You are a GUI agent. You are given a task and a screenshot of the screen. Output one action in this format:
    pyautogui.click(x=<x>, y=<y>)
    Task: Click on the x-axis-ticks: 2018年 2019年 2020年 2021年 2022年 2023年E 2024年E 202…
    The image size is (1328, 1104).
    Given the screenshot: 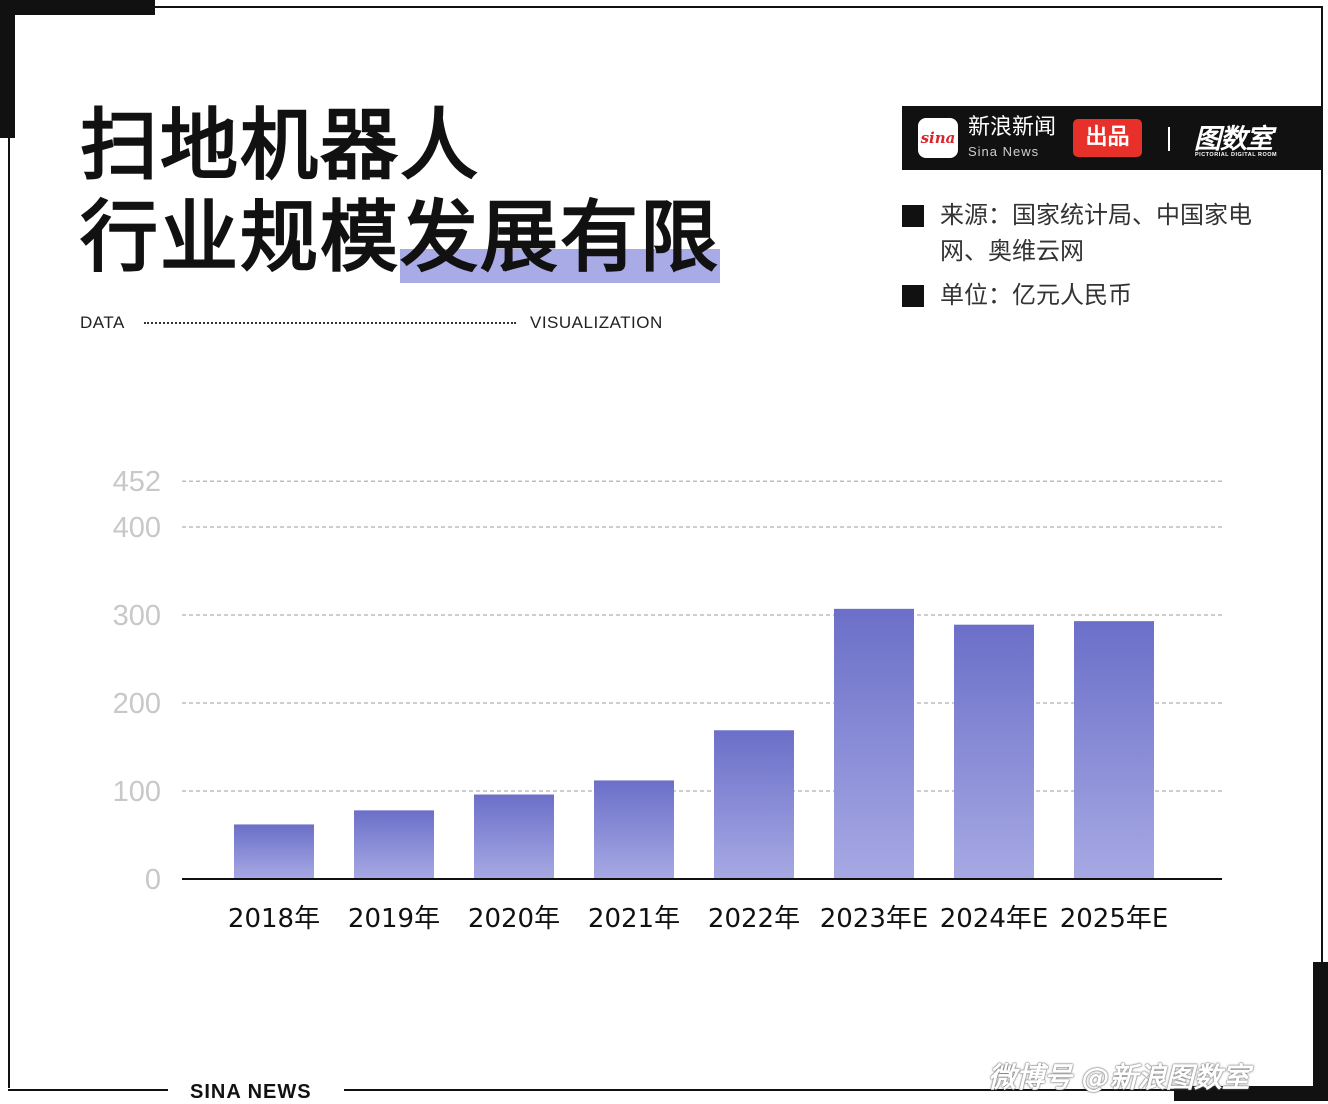 What is the action you would take?
    pyautogui.click(x=698, y=919)
    